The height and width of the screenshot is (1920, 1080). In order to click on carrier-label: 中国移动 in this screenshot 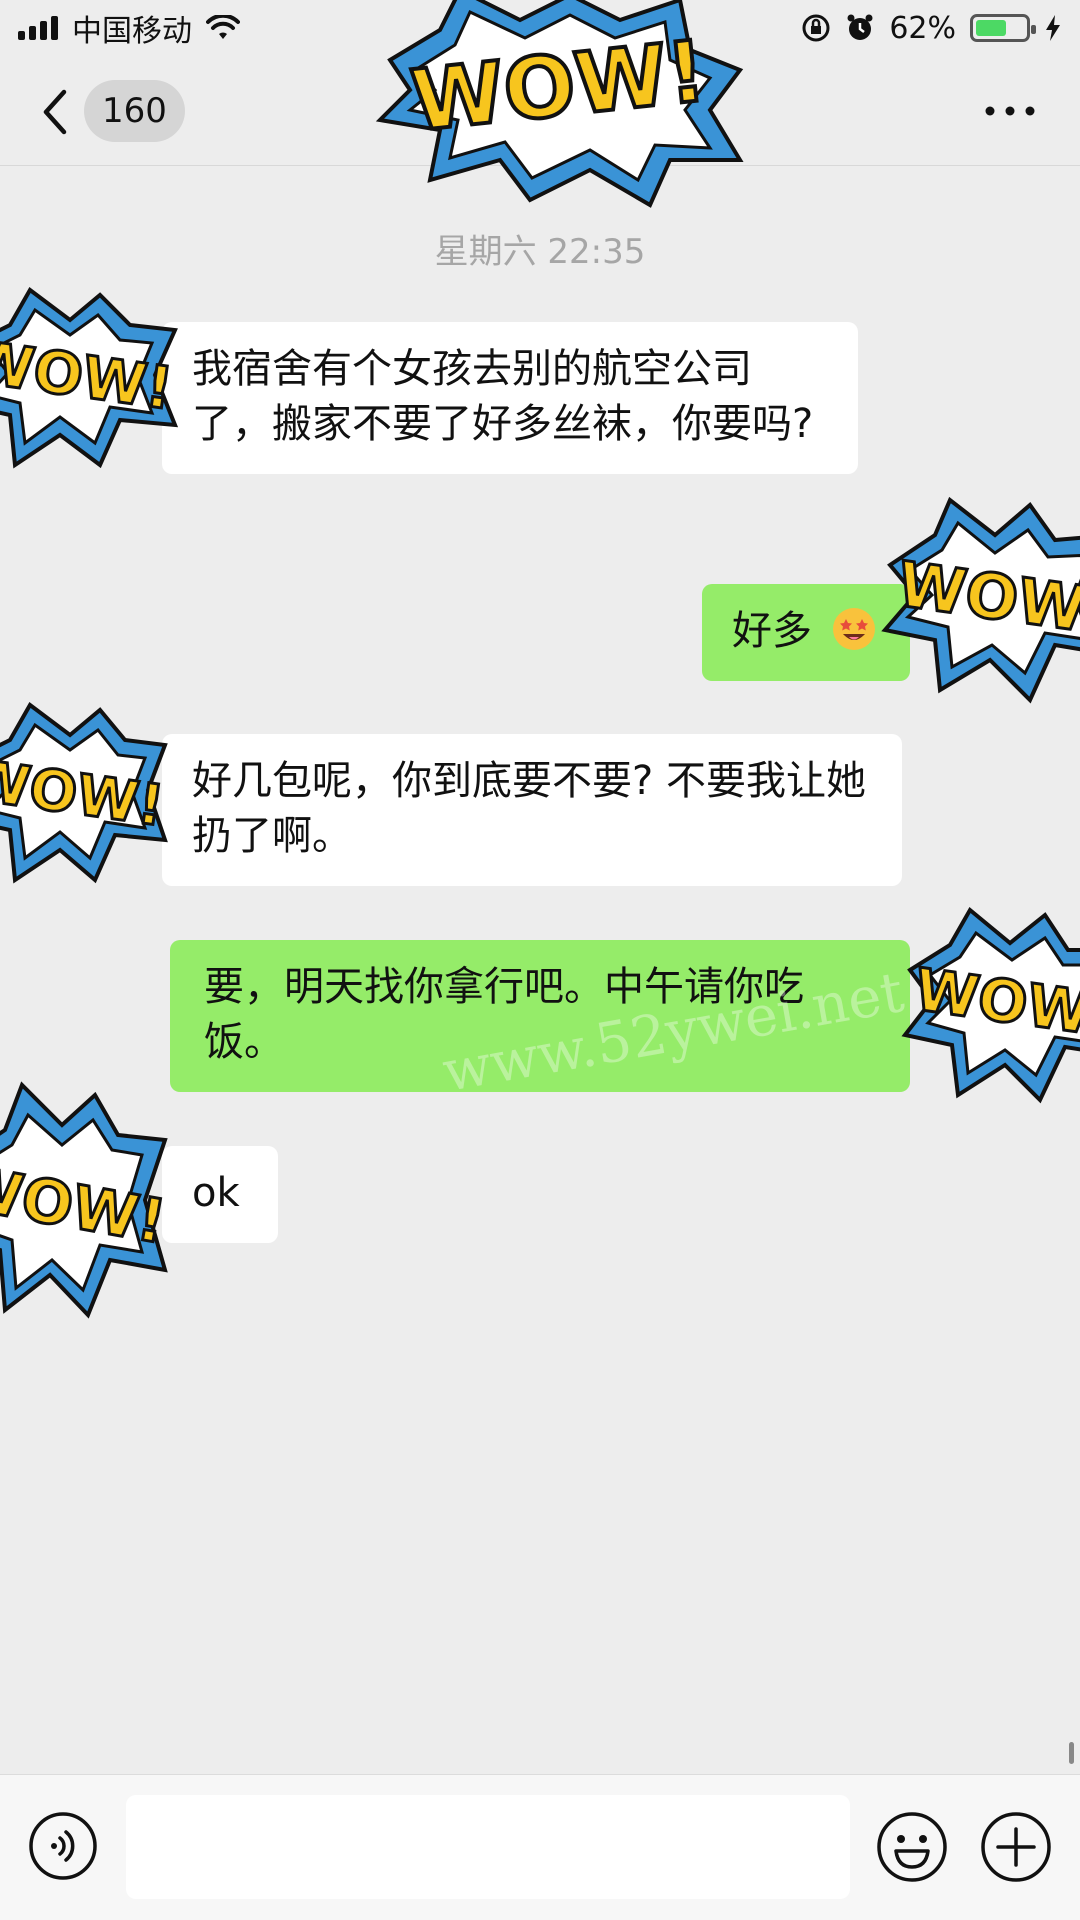, I will do `click(132, 31)`.